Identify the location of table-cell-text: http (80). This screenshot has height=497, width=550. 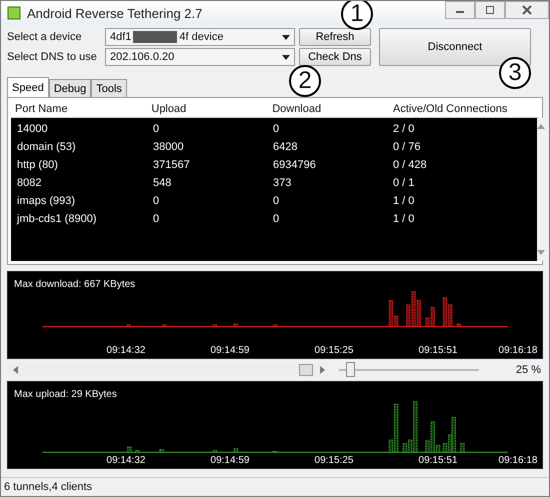
(37, 165).